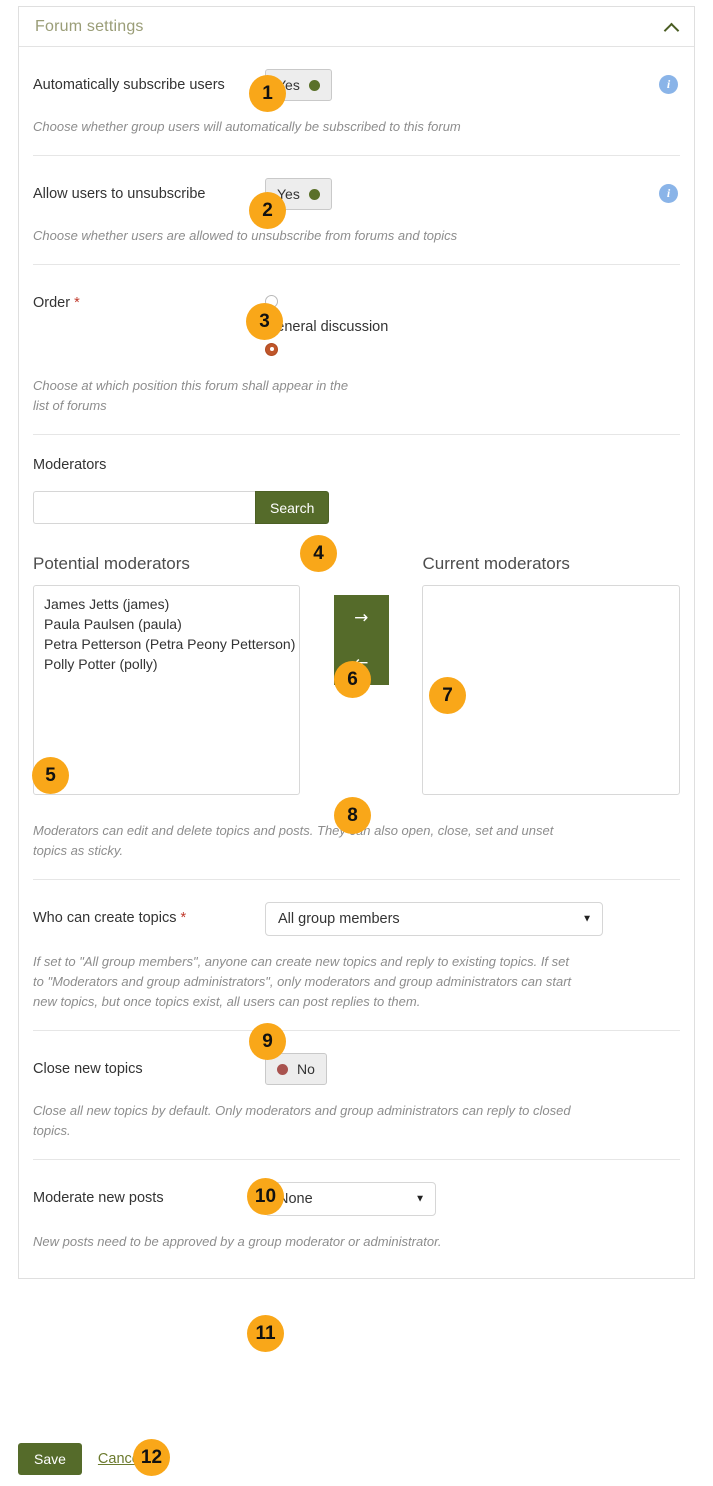 Image resolution: width=713 pixels, height=1486 pixels. I want to click on callout-badge-8: 8, so click(352, 815).